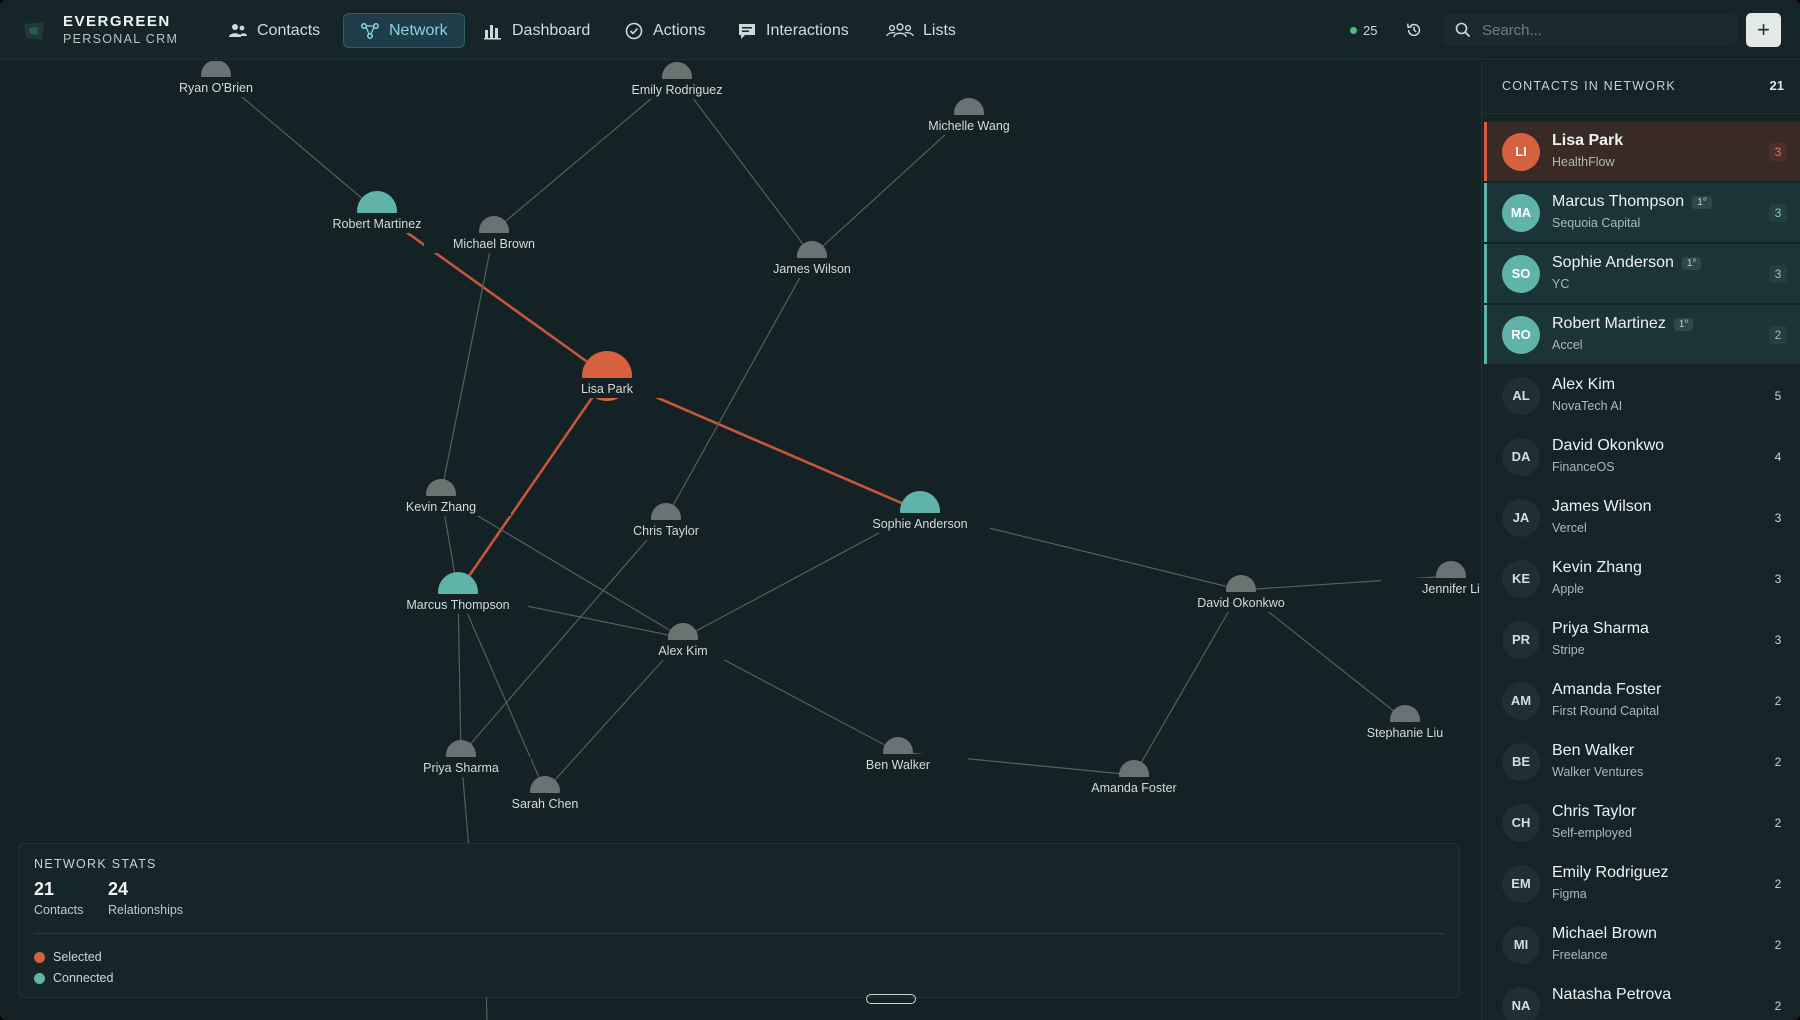  What do you see at coordinates (1642, 151) in the screenshot?
I see `contact-row: LI Lisa Park HealthFlow 3` at bounding box center [1642, 151].